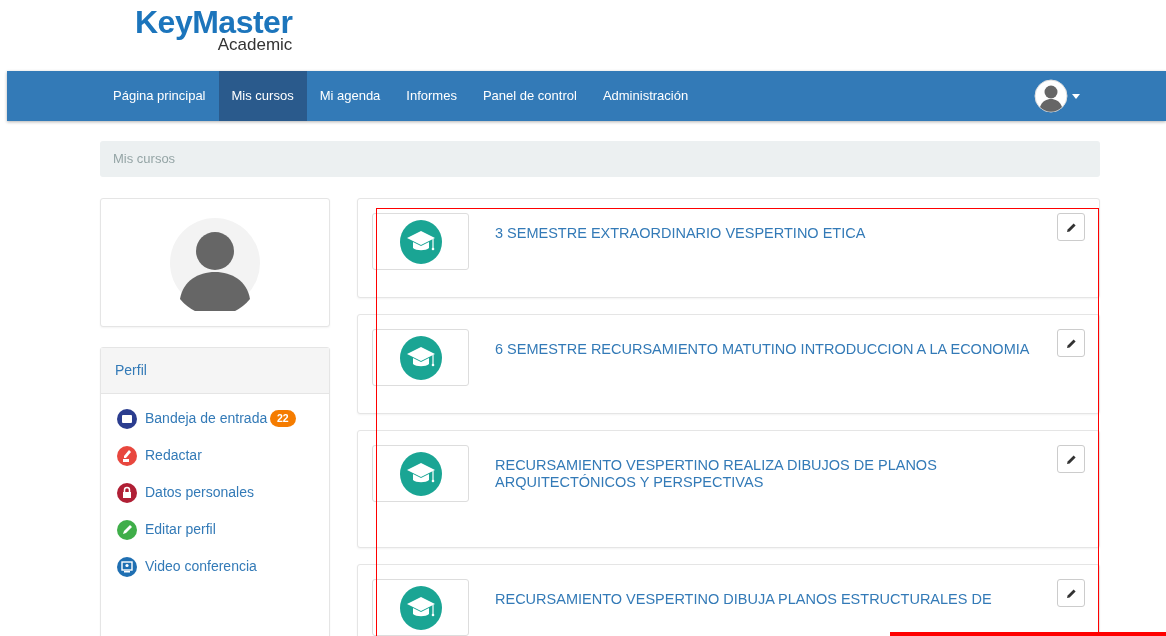  What do you see at coordinates (350, 96) in the screenshot?
I see `nav-link-item: Mi agenda` at bounding box center [350, 96].